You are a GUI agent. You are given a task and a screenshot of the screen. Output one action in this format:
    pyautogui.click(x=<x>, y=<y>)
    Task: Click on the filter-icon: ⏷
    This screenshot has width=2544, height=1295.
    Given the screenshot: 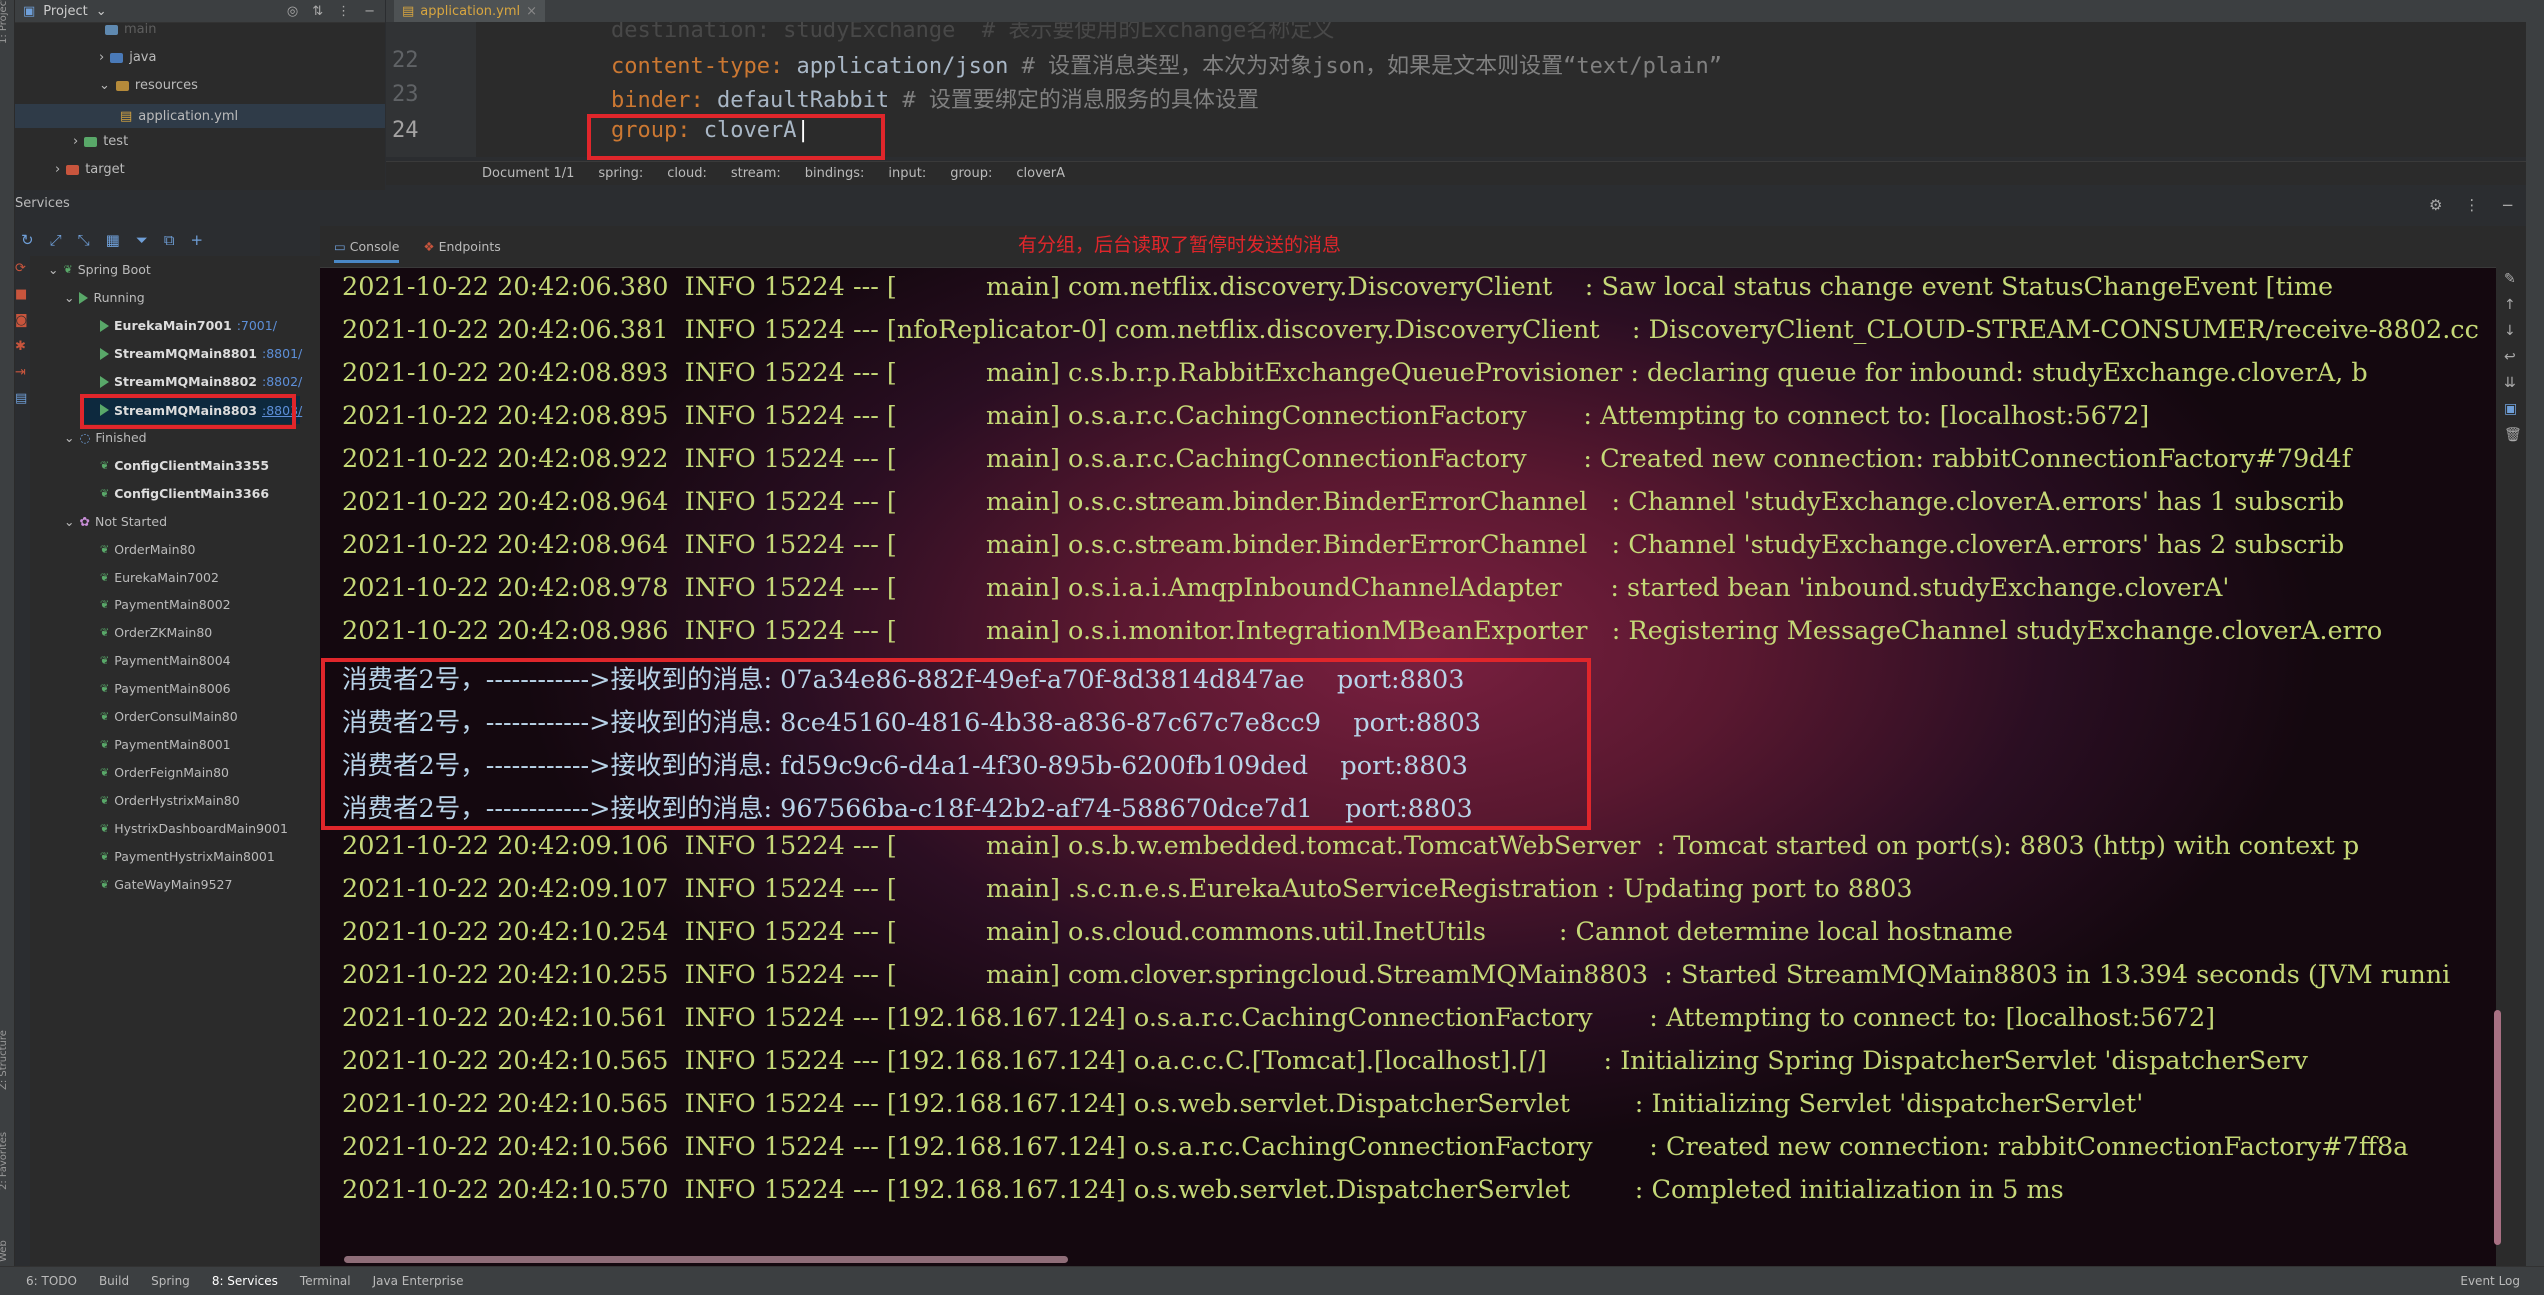 What is the action you would take?
    pyautogui.click(x=142, y=240)
    